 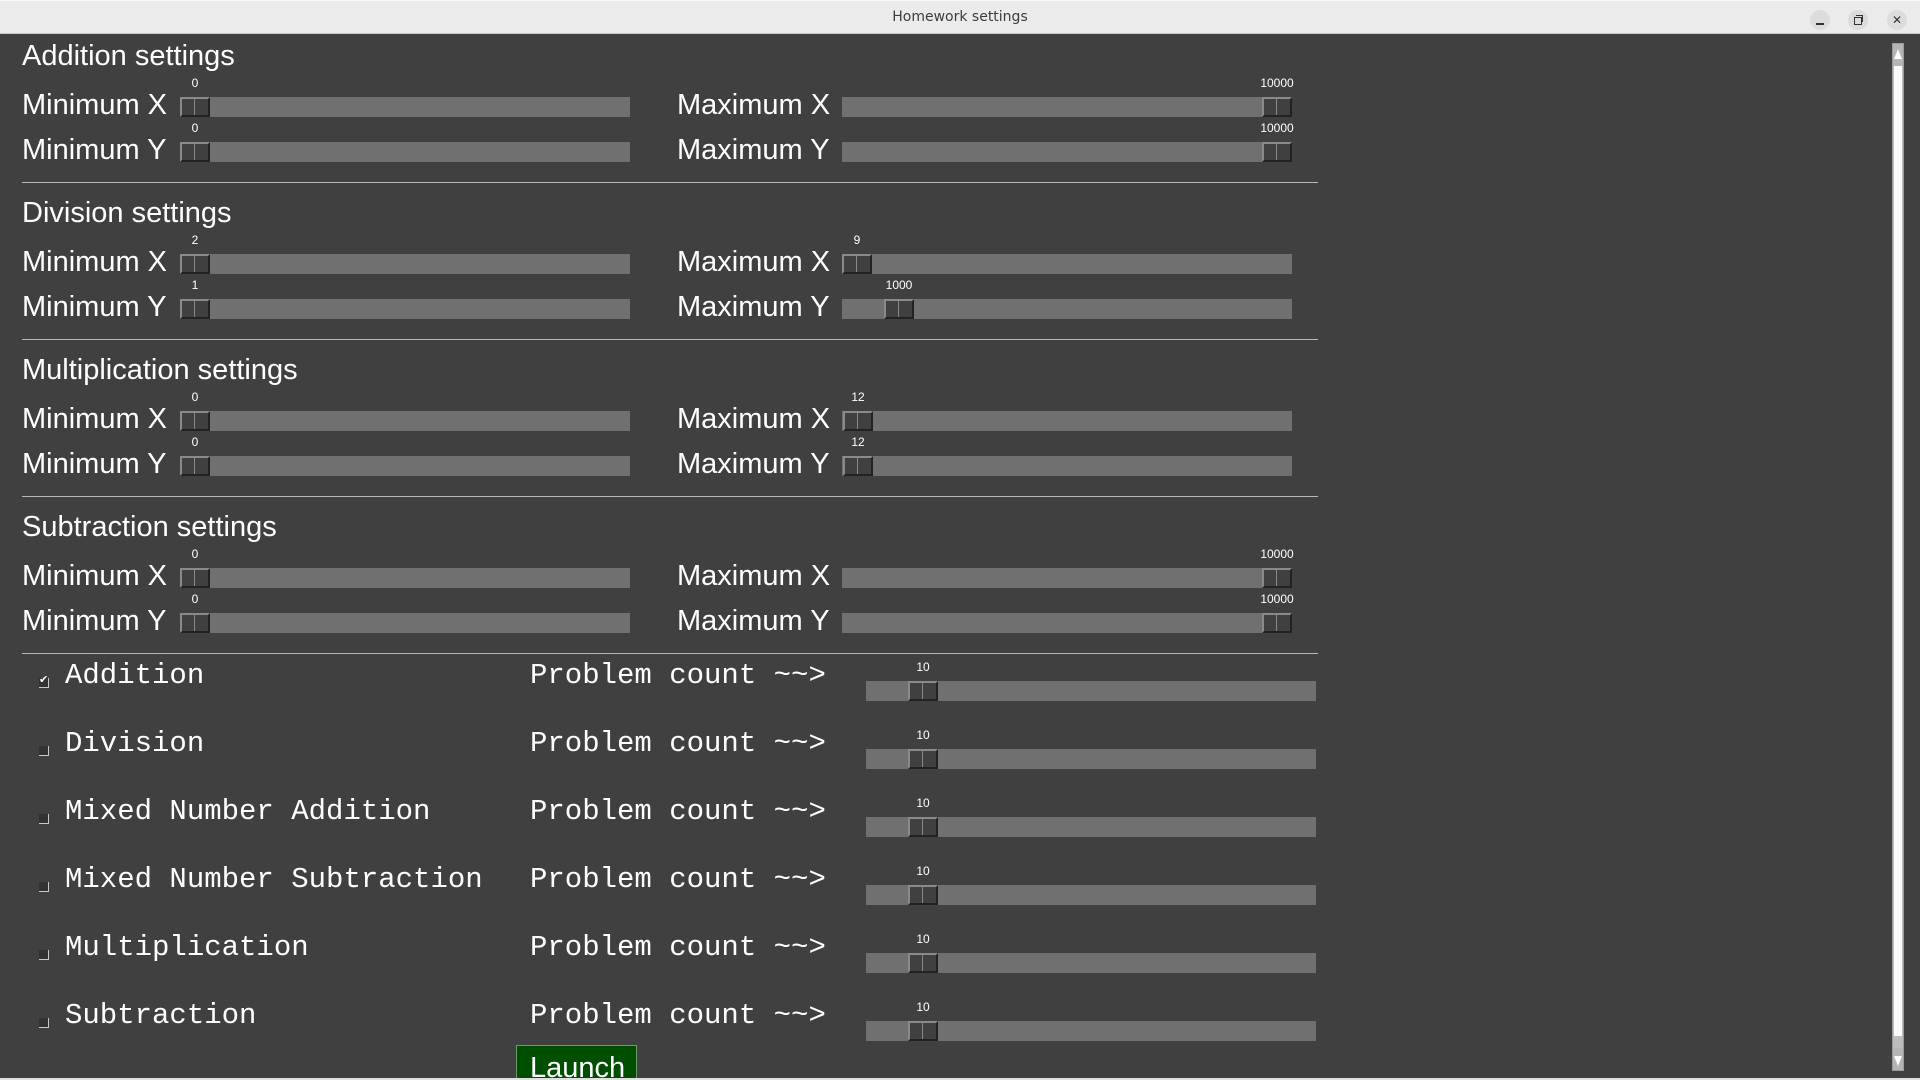 I want to click on arrow-up-icon, so click(x=1898, y=54).